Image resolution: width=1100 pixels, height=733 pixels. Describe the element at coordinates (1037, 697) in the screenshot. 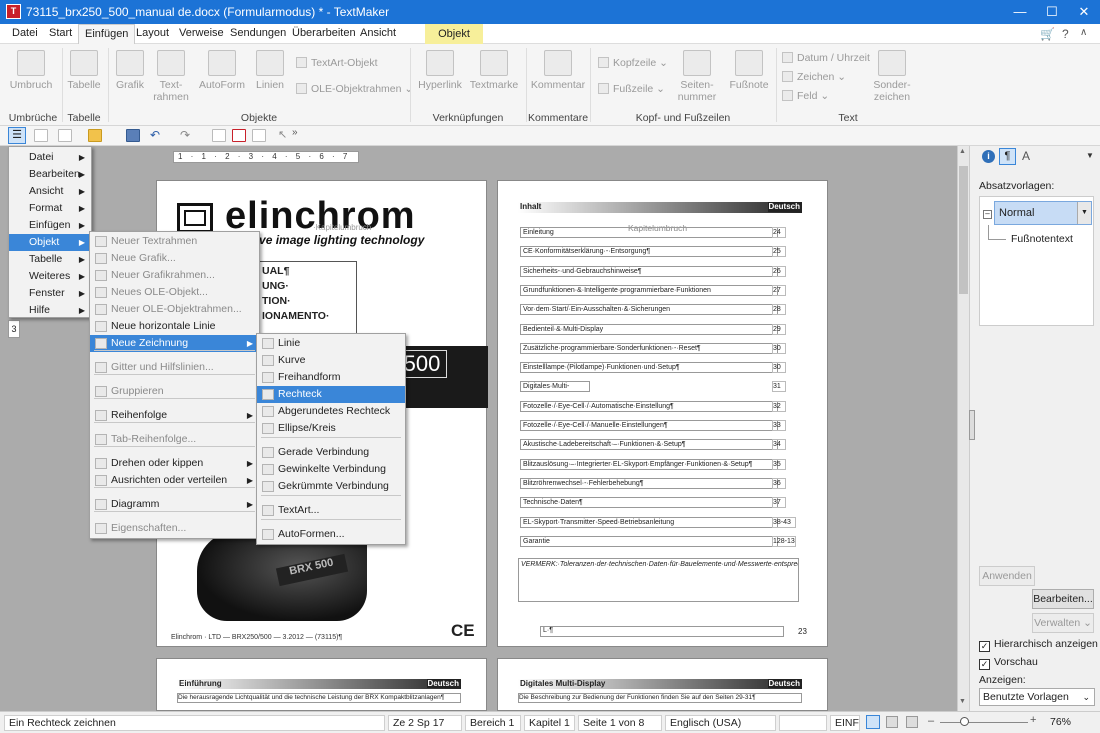

I see `anzeigen-select: Benutzte Vorlagen ⌄` at that location.